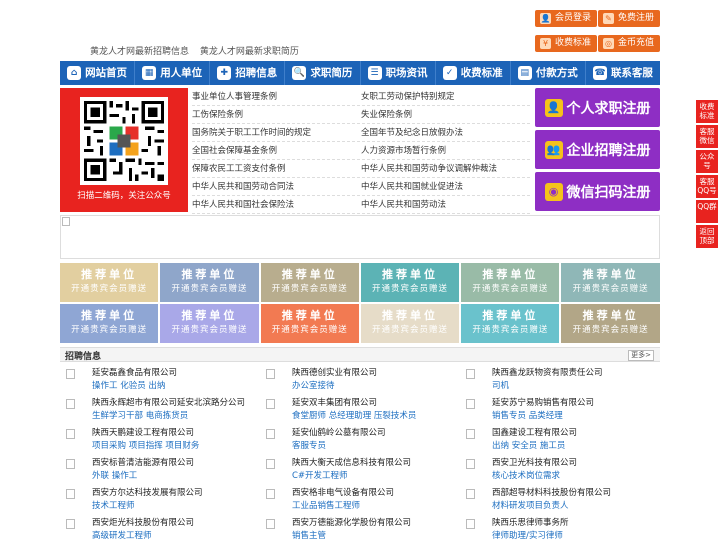  What do you see at coordinates (139, 52) in the screenshot?
I see `latest-jobs-link: 黄龙人才网最新招聘信息` at bounding box center [139, 52].